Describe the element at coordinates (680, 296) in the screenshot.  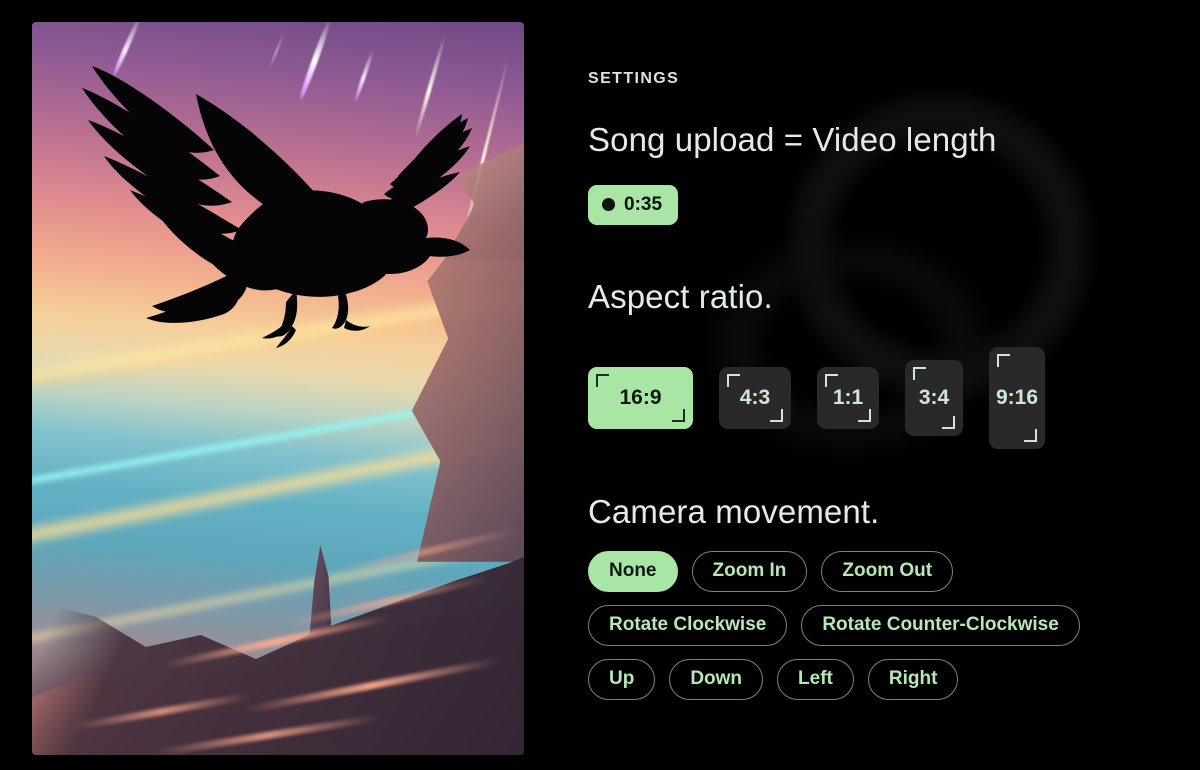
I see `aspect-ratio-section-title: Aspect ratio.` at that location.